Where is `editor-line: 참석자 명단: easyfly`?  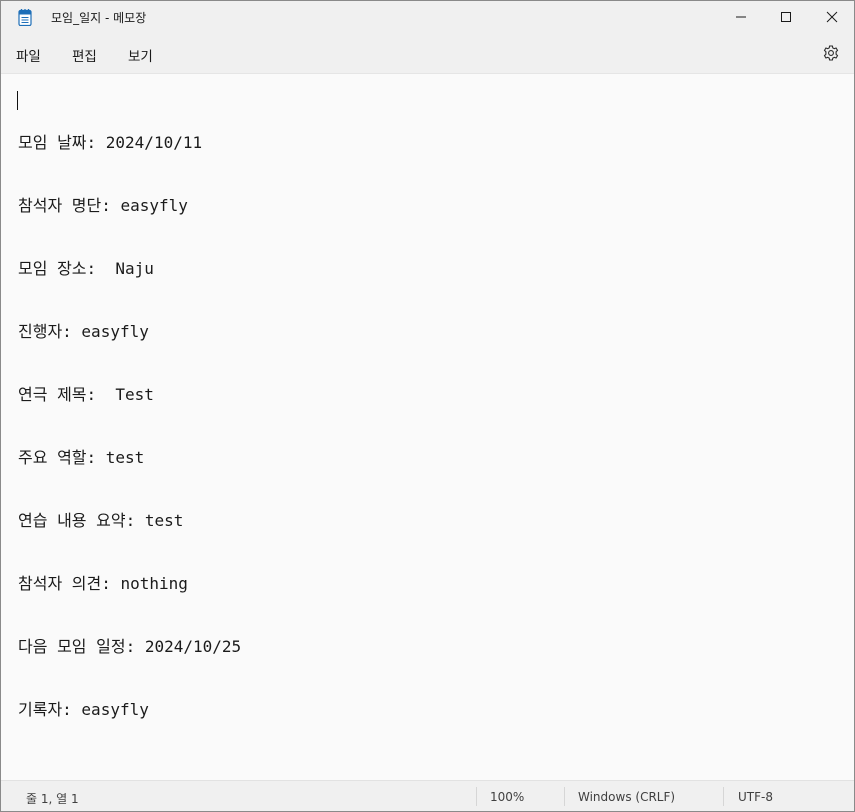
editor-line: 참석자 명단: easyfly is located at coordinates (103, 205).